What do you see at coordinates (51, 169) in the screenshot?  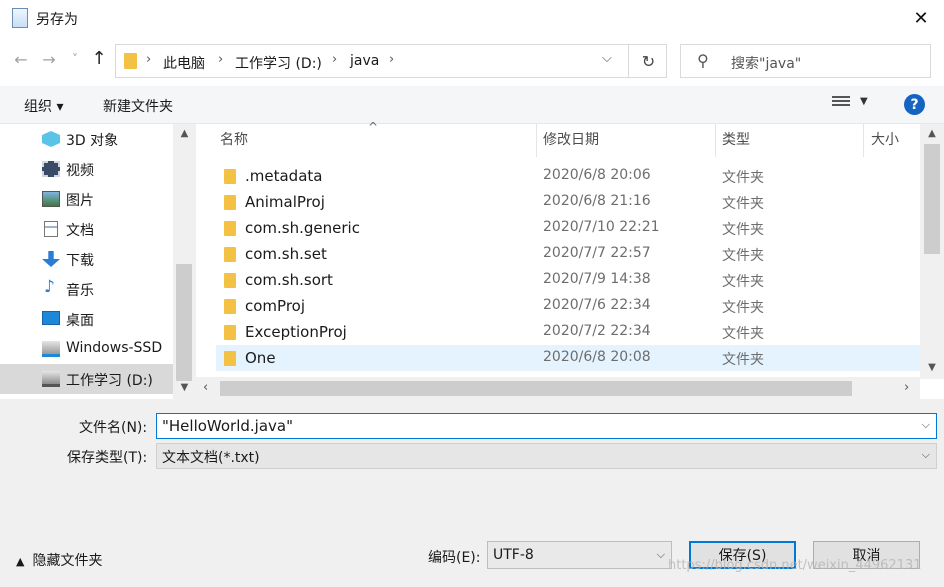 I see `video-icon` at bounding box center [51, 169].